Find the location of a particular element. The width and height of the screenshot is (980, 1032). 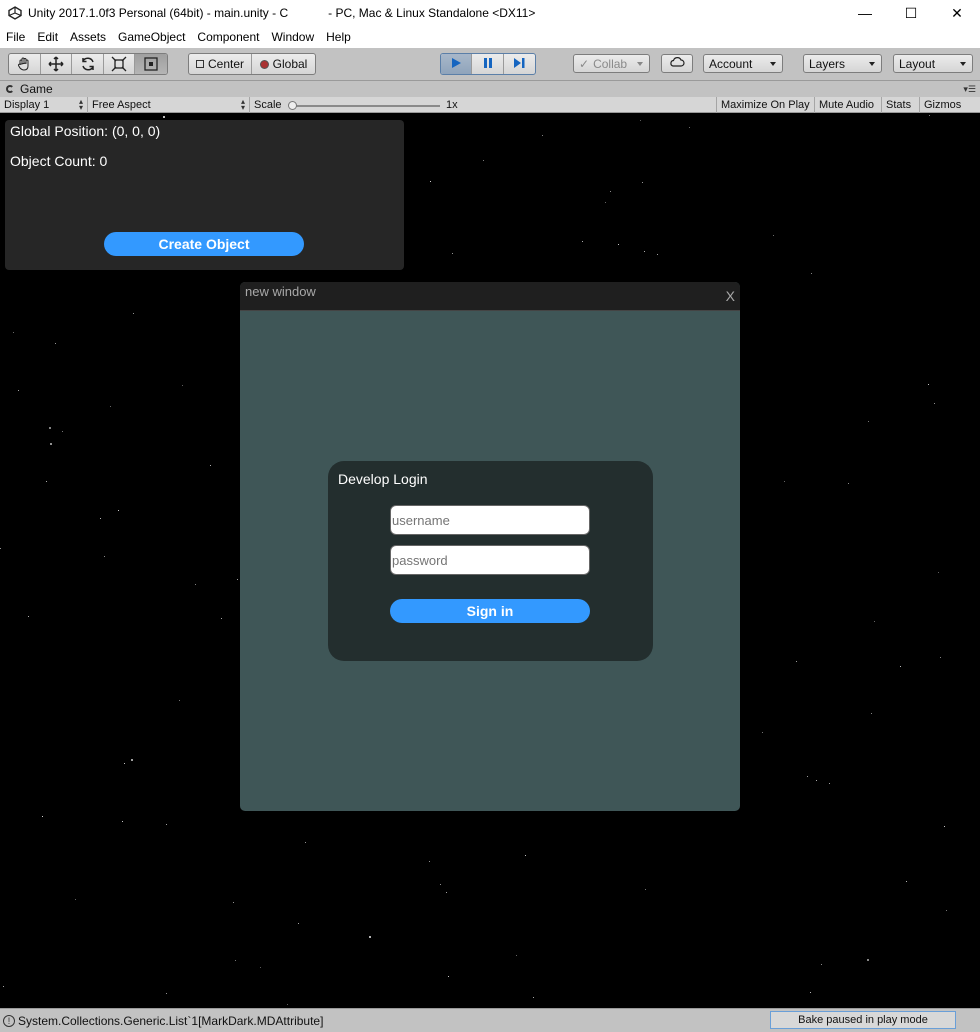

maximize-on-play-toggle: Maximize On Play is located at coordinates (765, 105).